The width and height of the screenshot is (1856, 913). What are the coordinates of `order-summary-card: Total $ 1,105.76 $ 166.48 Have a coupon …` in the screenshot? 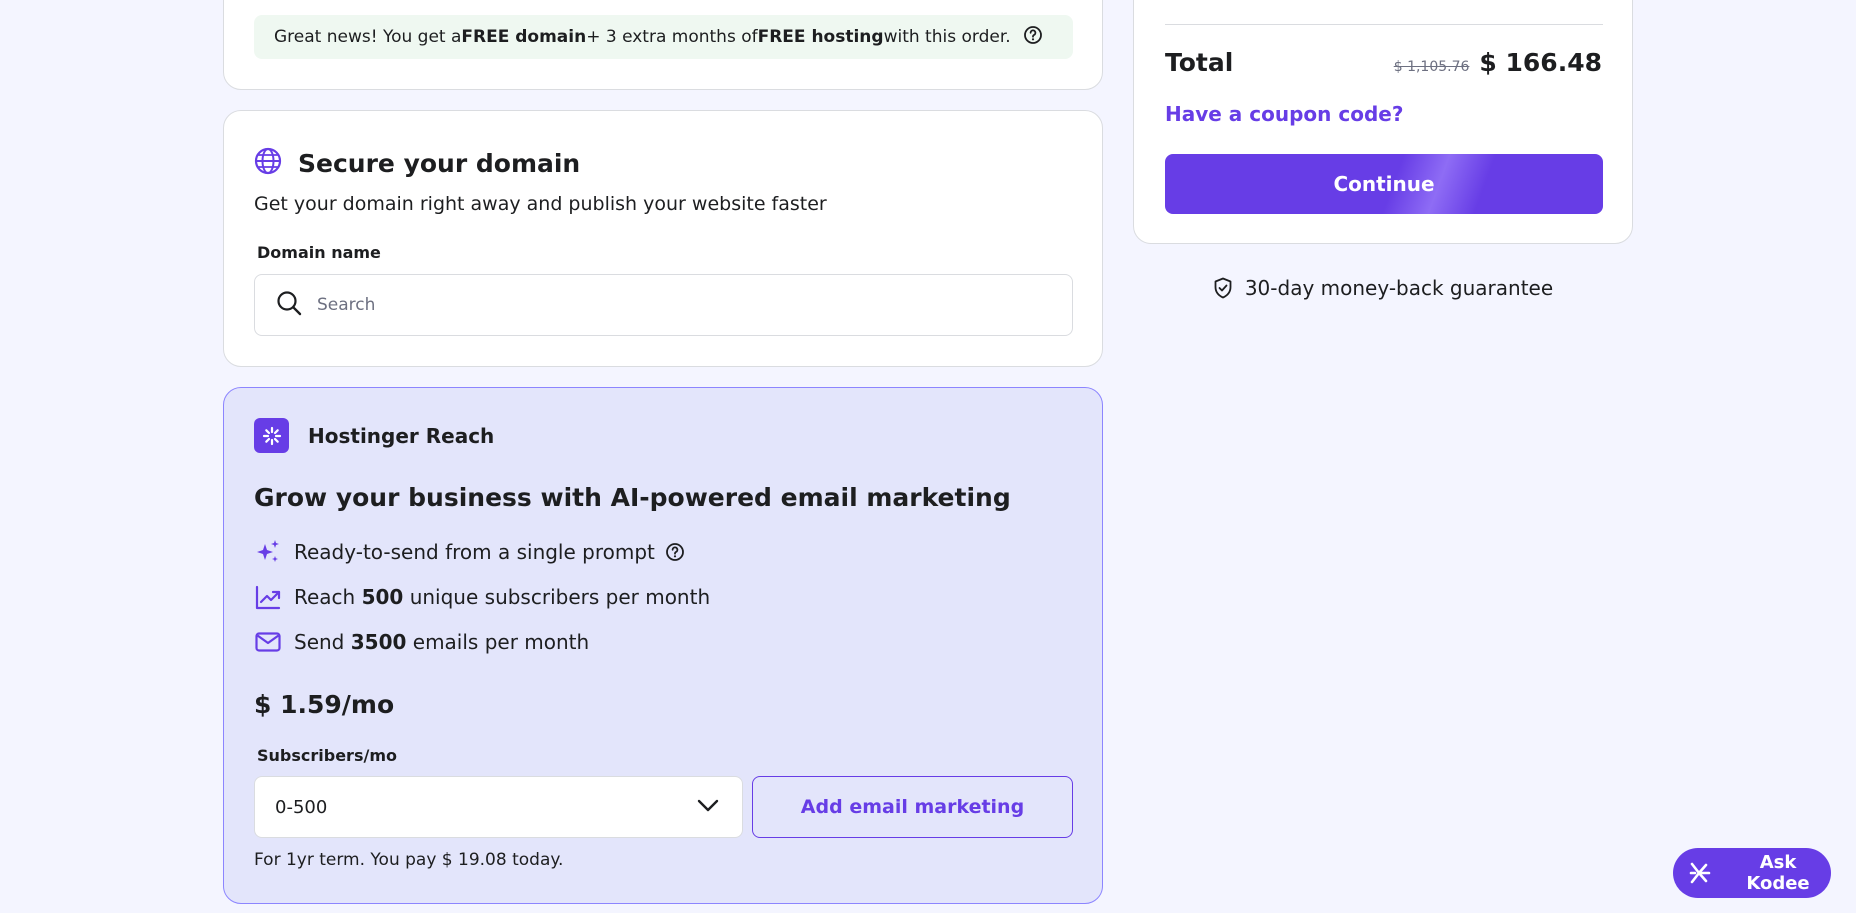 It's located at (1383, 122).